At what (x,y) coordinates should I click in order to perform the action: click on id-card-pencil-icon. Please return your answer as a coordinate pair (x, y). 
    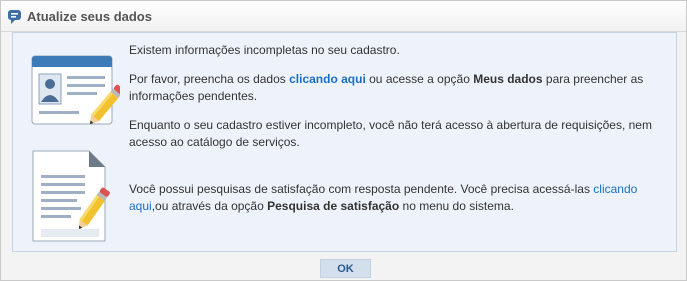
    Looking at the image, I should click on (77, 95).